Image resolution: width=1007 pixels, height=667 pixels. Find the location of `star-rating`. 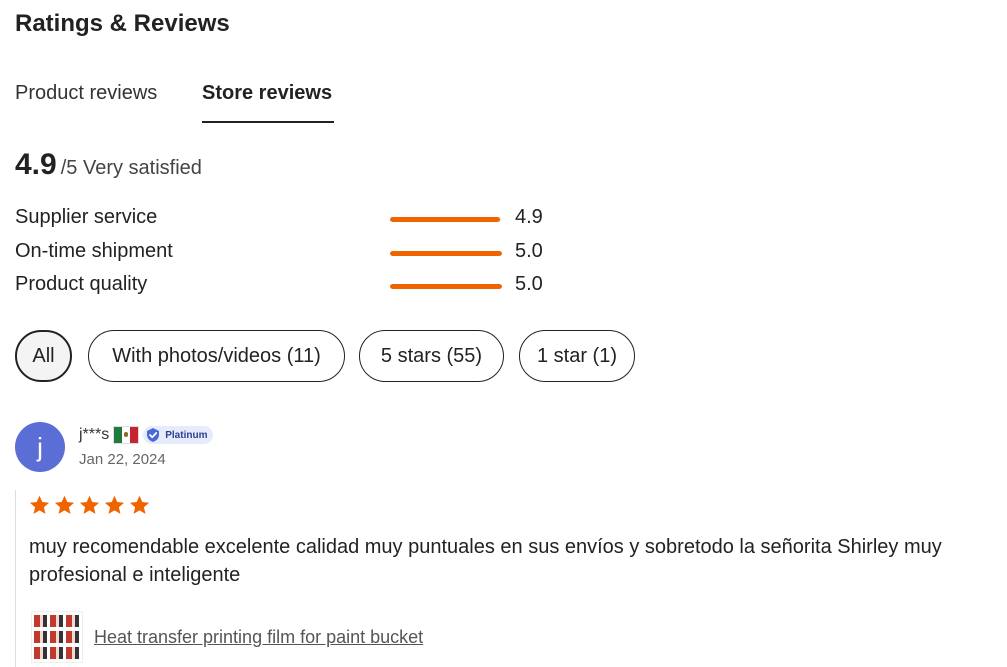

star-rating is located at coordinates (89, 505).